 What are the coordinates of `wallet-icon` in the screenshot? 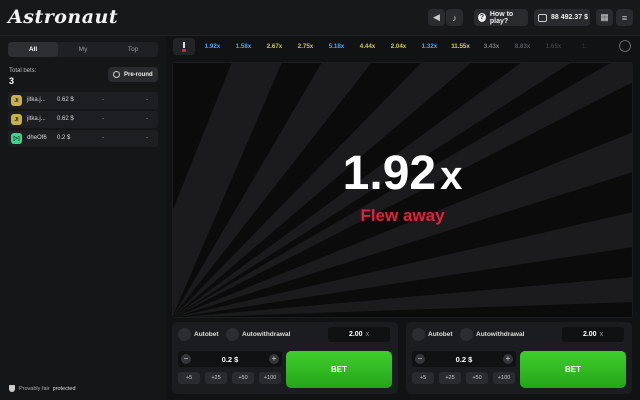 It's located at (542, 17).